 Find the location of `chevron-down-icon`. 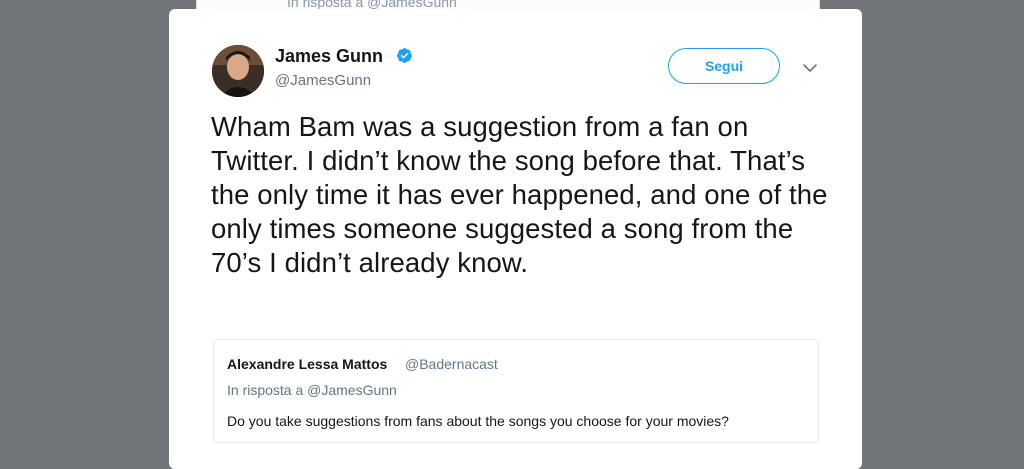

chevron-down-icon is located at coordinates (810, 68).